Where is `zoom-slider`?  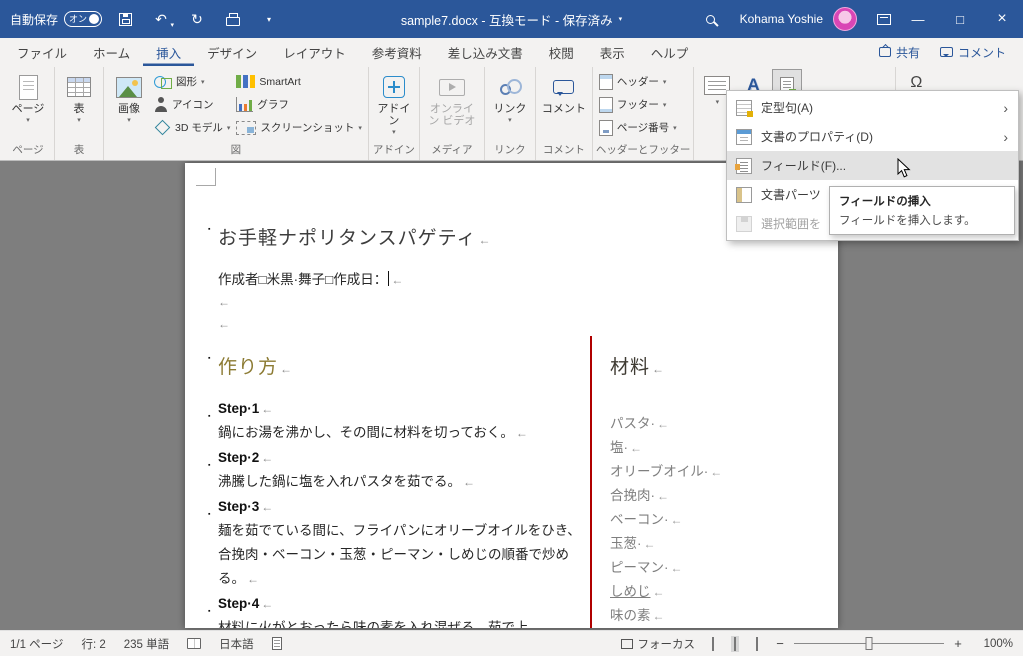 zoom-slider is located at coordinates (869, 643).